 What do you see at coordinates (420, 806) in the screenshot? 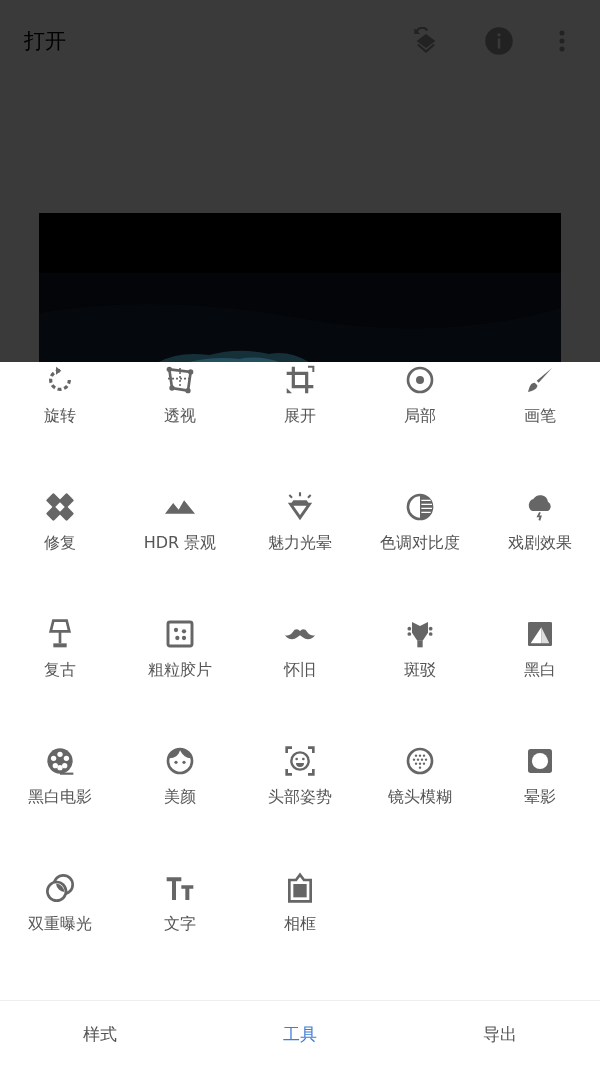
I see `tool-item: 镜头模糊` at bounding box center [420, 806].